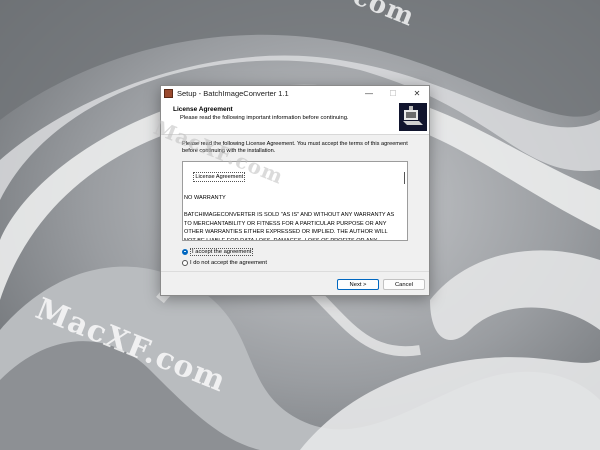  Describe the element at coordinates (203, 109) in the screenshot. I see `page-title: License Agreement` at that location.